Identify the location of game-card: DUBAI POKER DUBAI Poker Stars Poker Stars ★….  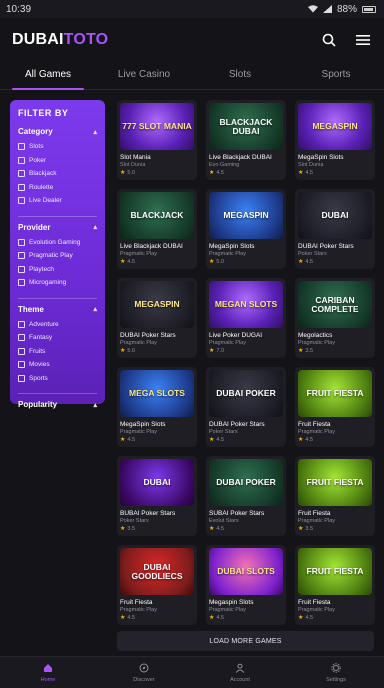
(246, 407).